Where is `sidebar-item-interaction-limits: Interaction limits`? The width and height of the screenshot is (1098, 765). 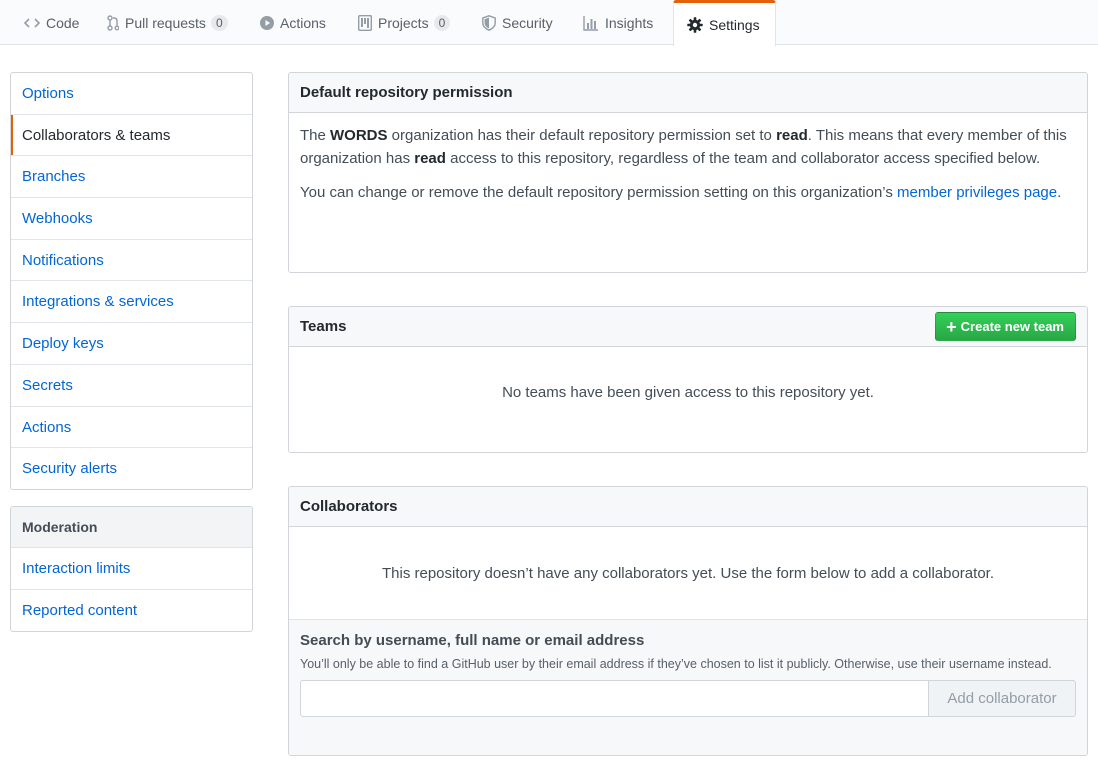 sidebar-item-interaction-limits: Interaction limits is located at coordinates (131, 569).